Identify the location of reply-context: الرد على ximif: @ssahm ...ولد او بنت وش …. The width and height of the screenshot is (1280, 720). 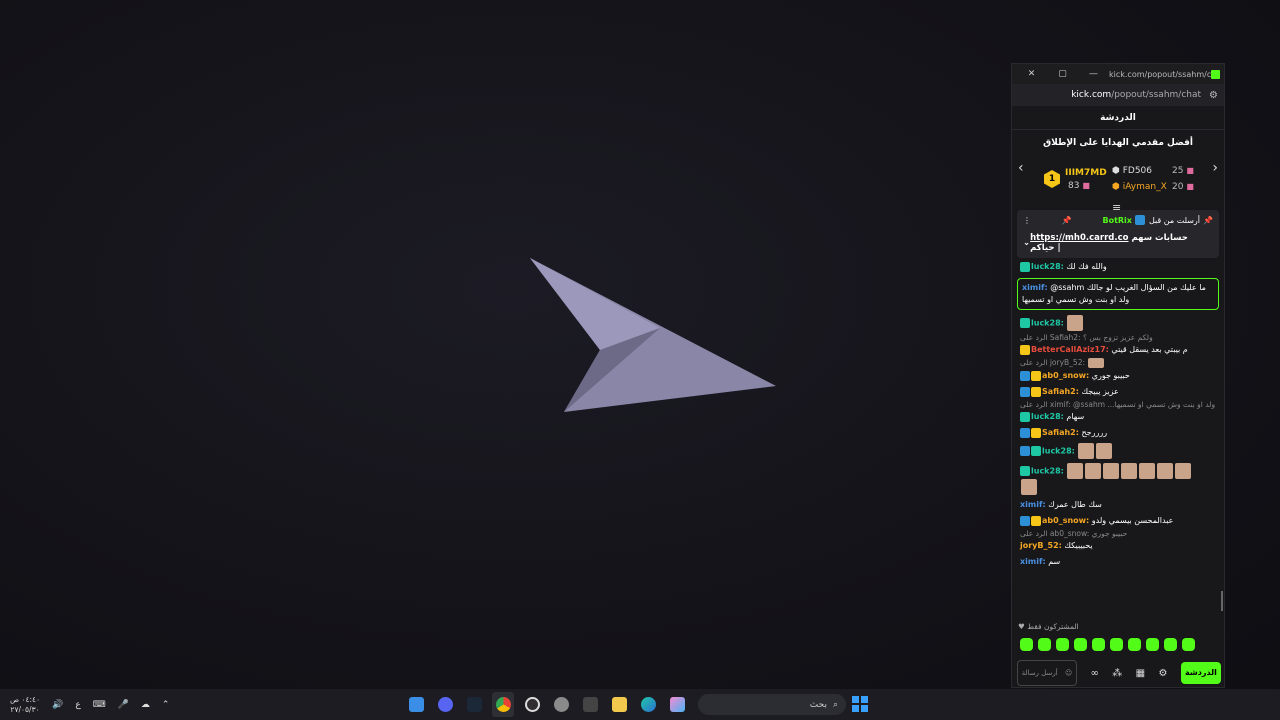
(1118, 404).